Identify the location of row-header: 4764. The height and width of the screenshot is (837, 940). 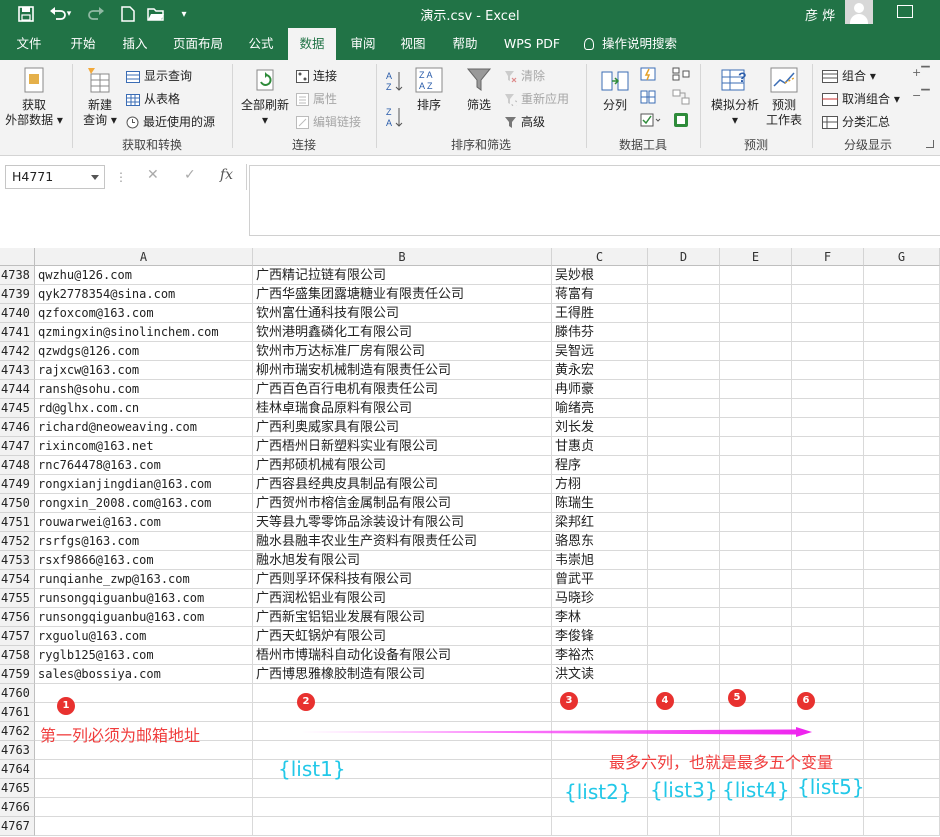
(17, 769).